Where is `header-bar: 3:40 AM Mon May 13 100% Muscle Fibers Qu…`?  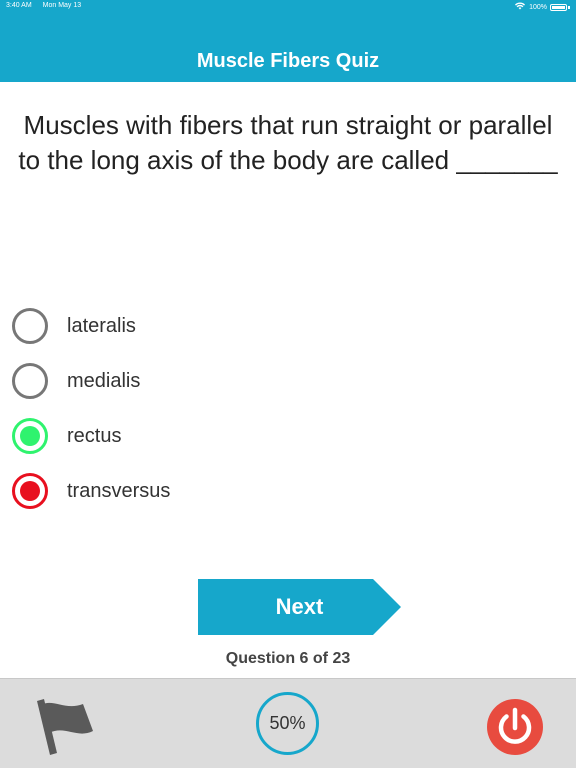
header-bar: 3:40 AM Mon May 13 100% Muscle Fibers Qu… is located at coordinates (288, 41).